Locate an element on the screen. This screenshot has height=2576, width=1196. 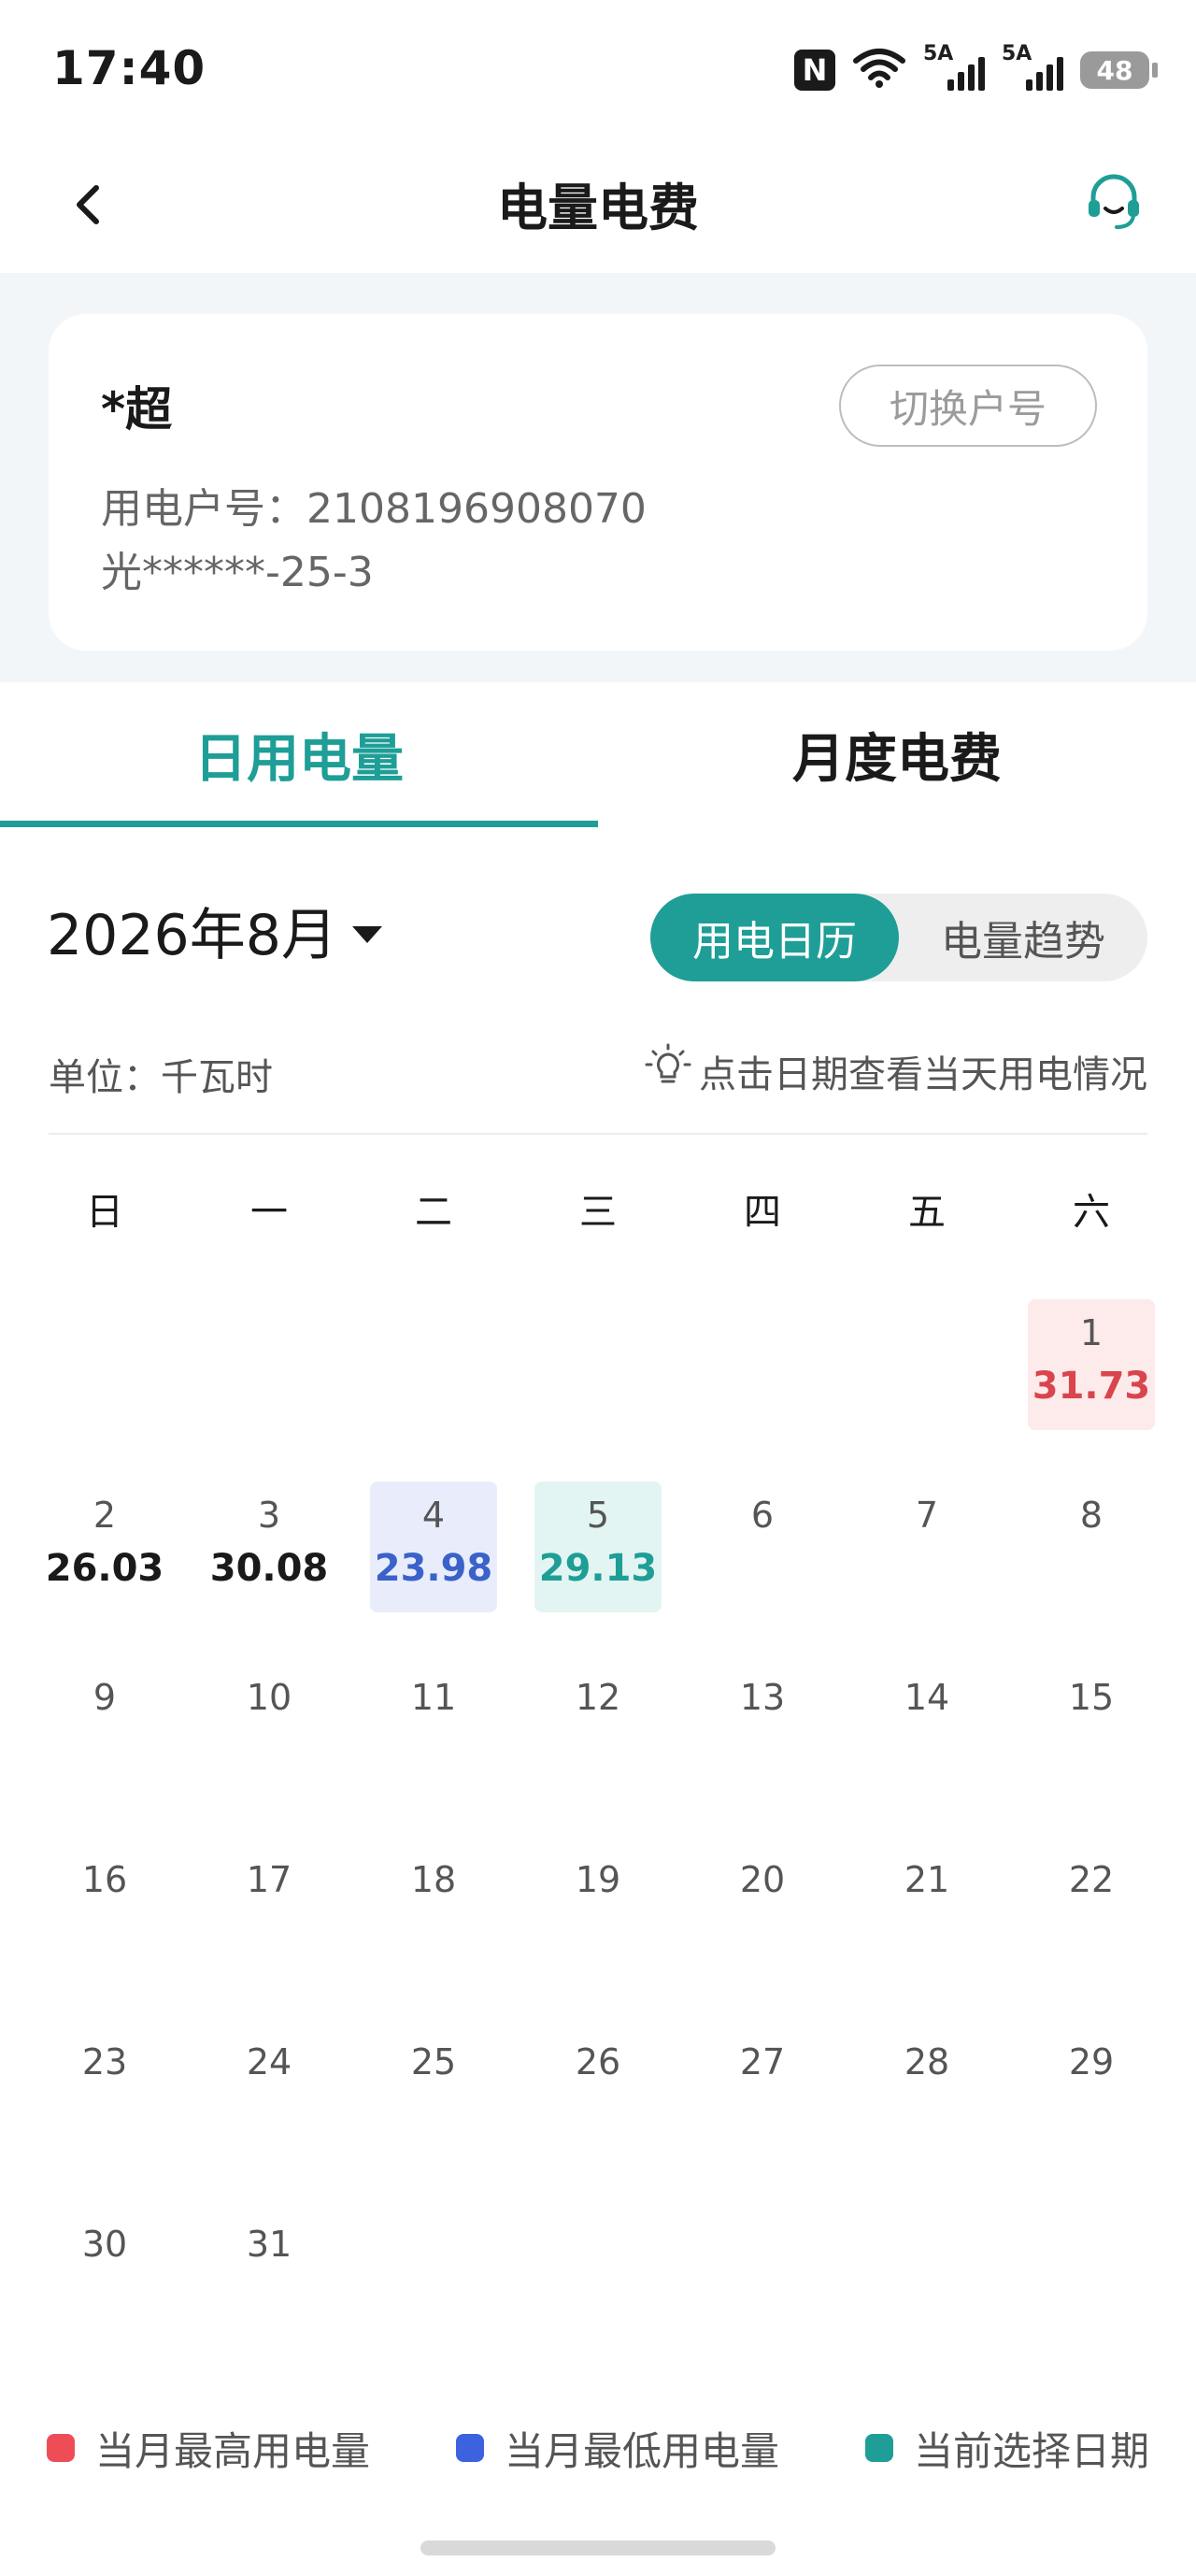
legend-item: 当月最低用电量 is located at coordinates (617, 2448).